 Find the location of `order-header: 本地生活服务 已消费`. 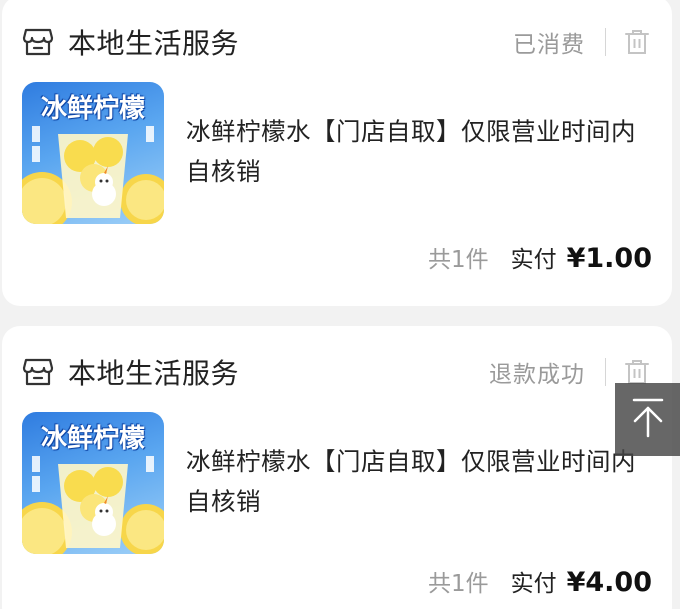

order-header: 本地生活服务 已消费 is located at coordinates (336, 42).